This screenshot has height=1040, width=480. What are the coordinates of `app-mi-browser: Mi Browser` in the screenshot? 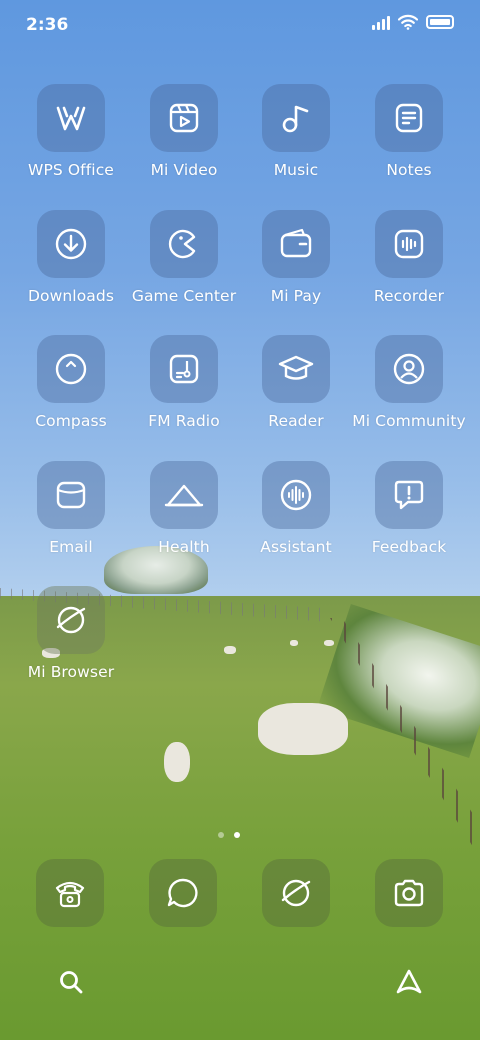 It's located at (71, 633).